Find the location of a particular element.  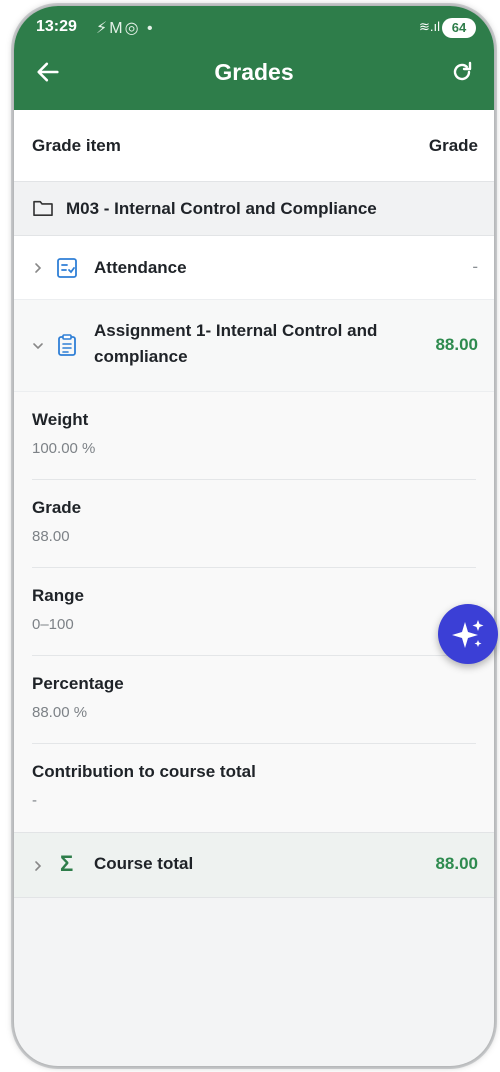

sigma-icon: Σ is located at coordinates (67, 863).